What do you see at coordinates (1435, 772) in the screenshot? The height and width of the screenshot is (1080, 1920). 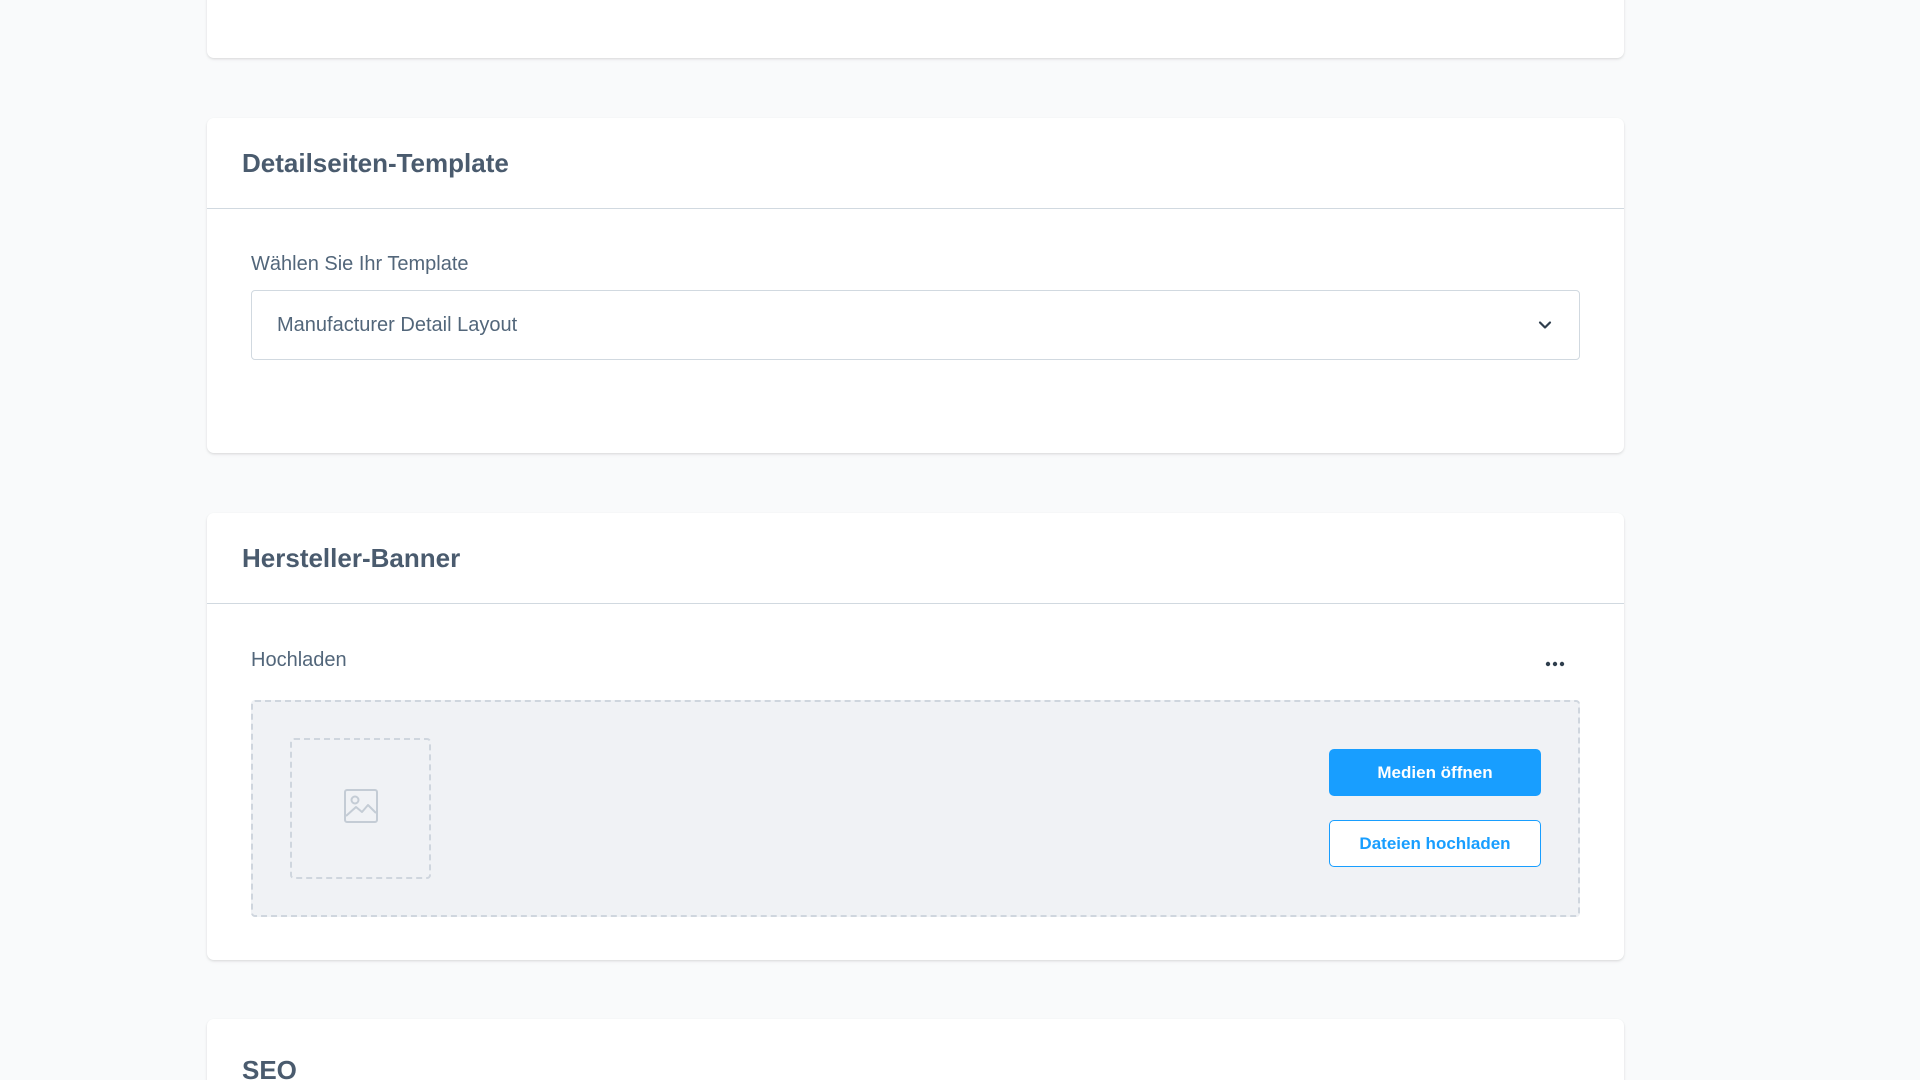 I see `open-media-button: Medien öffnen` at bounding box center [1435, 772].